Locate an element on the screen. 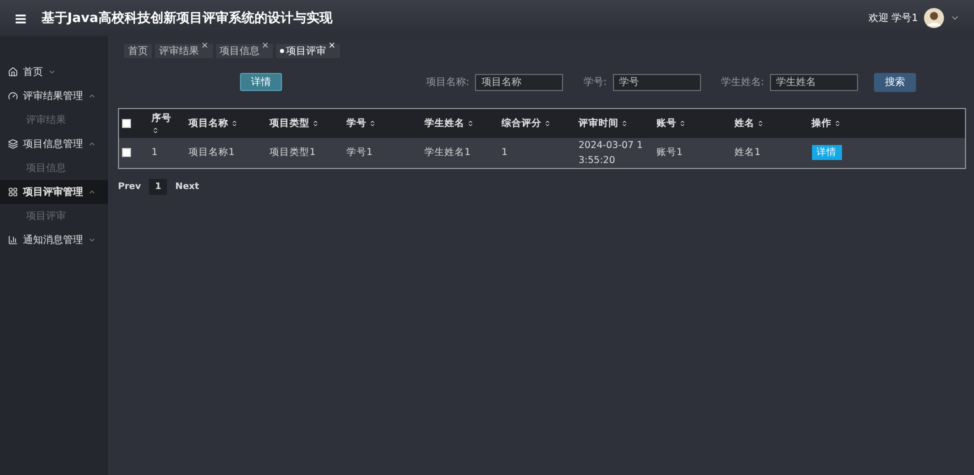  table-cell-text: 学生姓名1 is located at coordinates (447, 153).